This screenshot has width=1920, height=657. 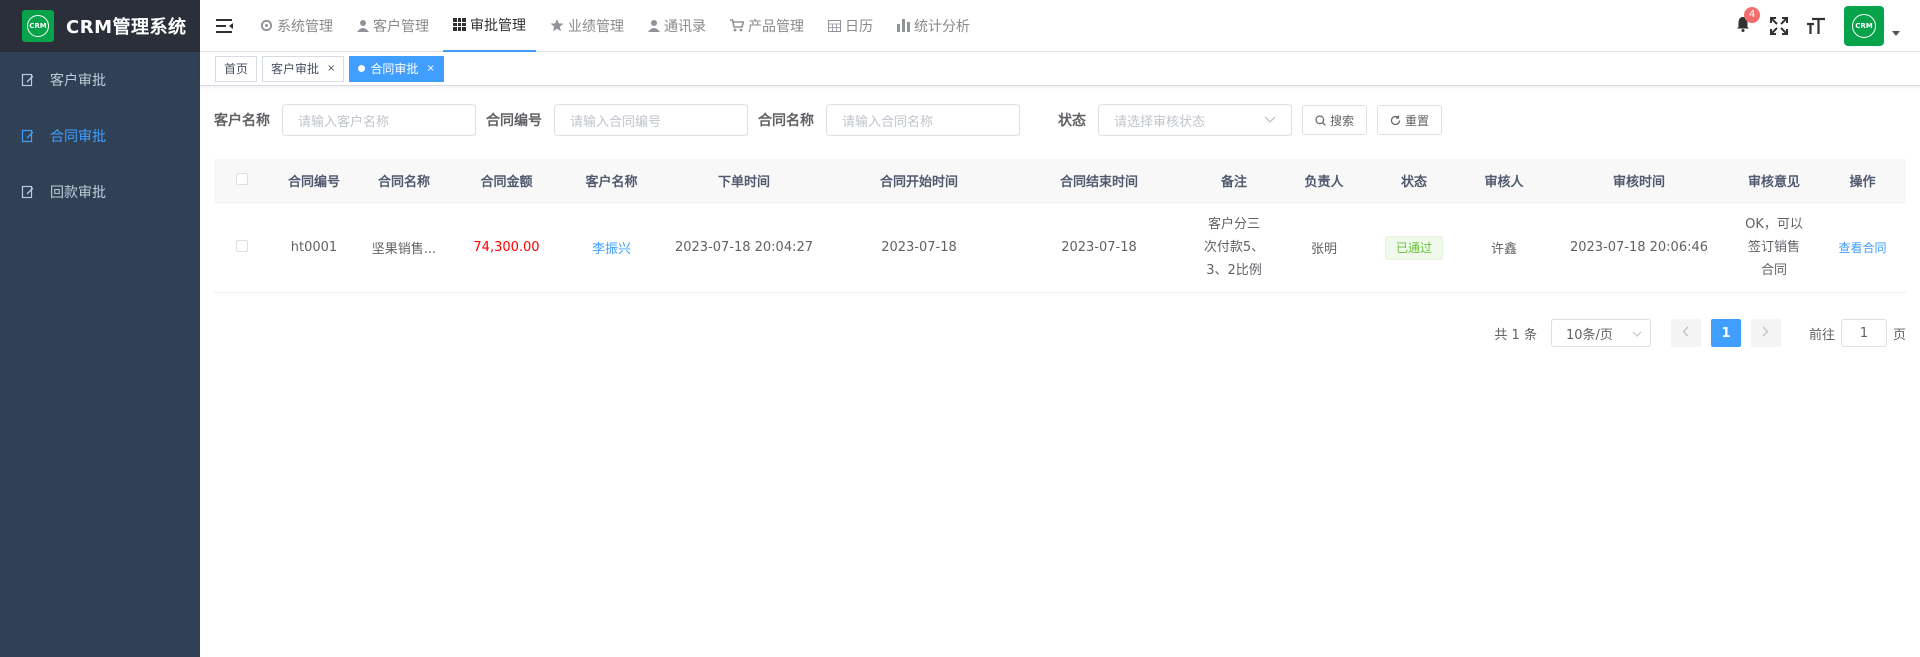 I want to click on review-time-cell: 2023-07-18 20:06:46, so click(x=1639, y=247).